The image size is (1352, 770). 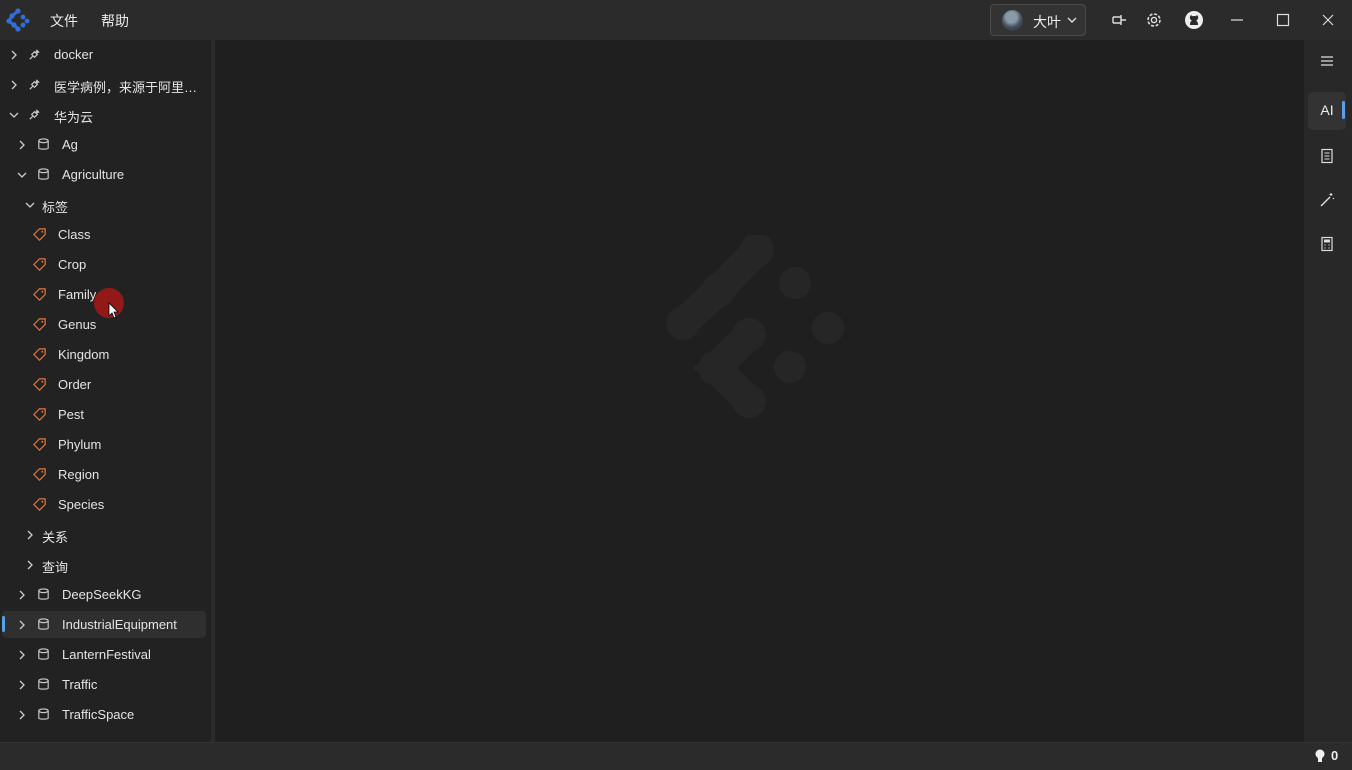 I want to click on tree-tag: Region, so click(x=105, y=475).